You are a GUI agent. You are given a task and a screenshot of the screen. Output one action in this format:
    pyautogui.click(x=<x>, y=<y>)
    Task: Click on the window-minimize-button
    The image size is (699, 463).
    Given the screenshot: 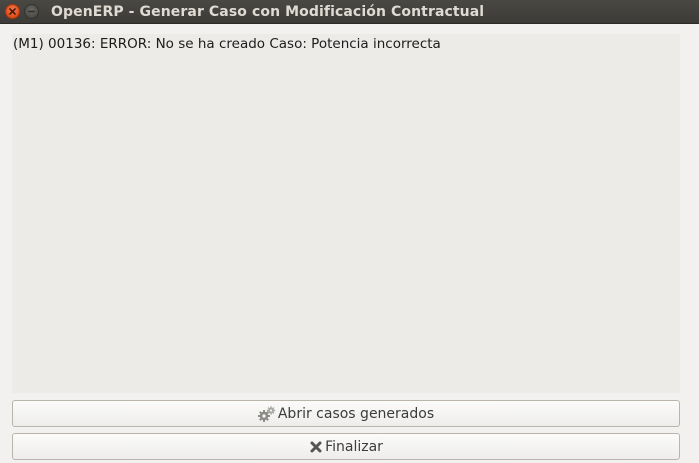 What is the action you would take?
    pyautogui.click(x=31, y=11)
    